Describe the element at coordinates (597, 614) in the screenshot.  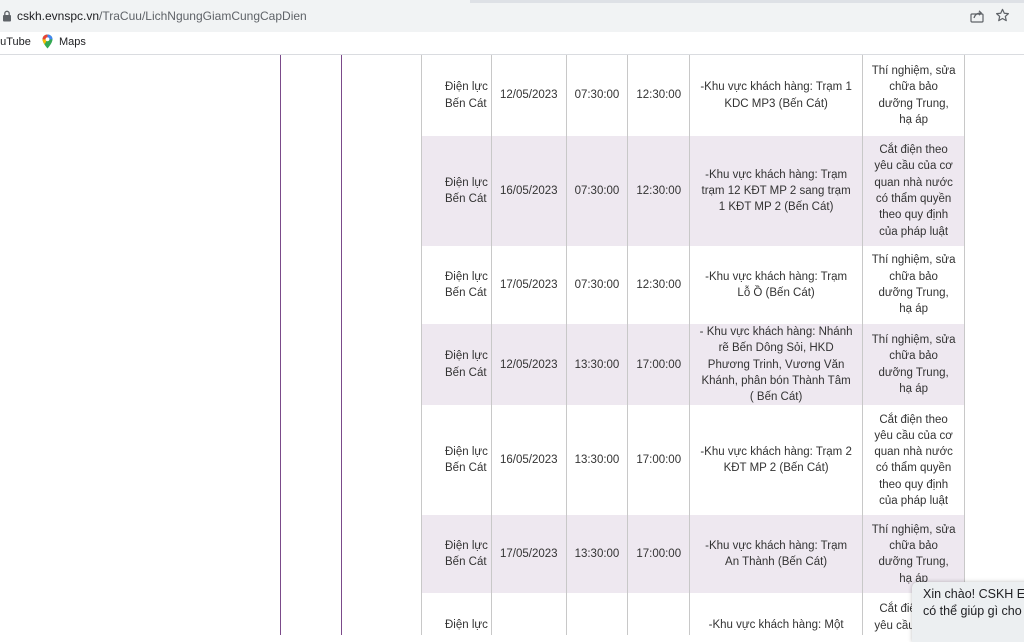
I see `cell-start-time` at that location.